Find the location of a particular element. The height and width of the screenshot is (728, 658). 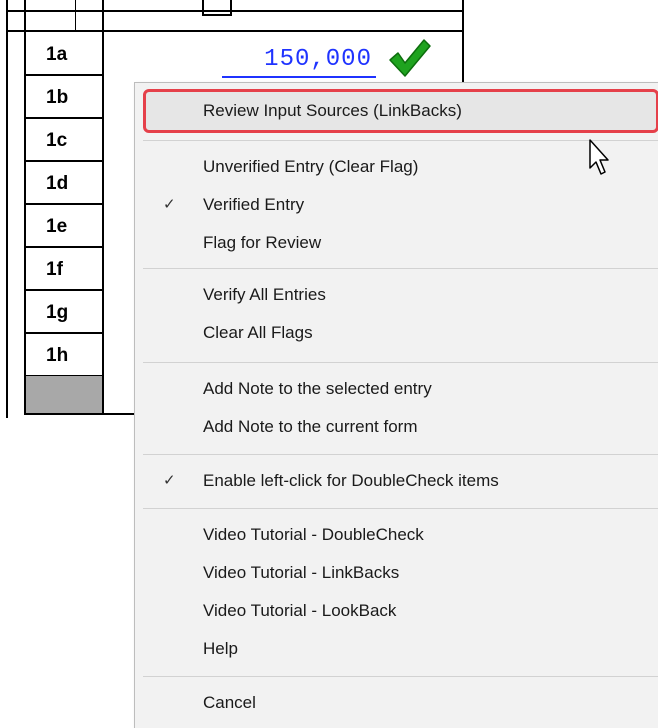

form-border-left is located at coordinates (7, 209).